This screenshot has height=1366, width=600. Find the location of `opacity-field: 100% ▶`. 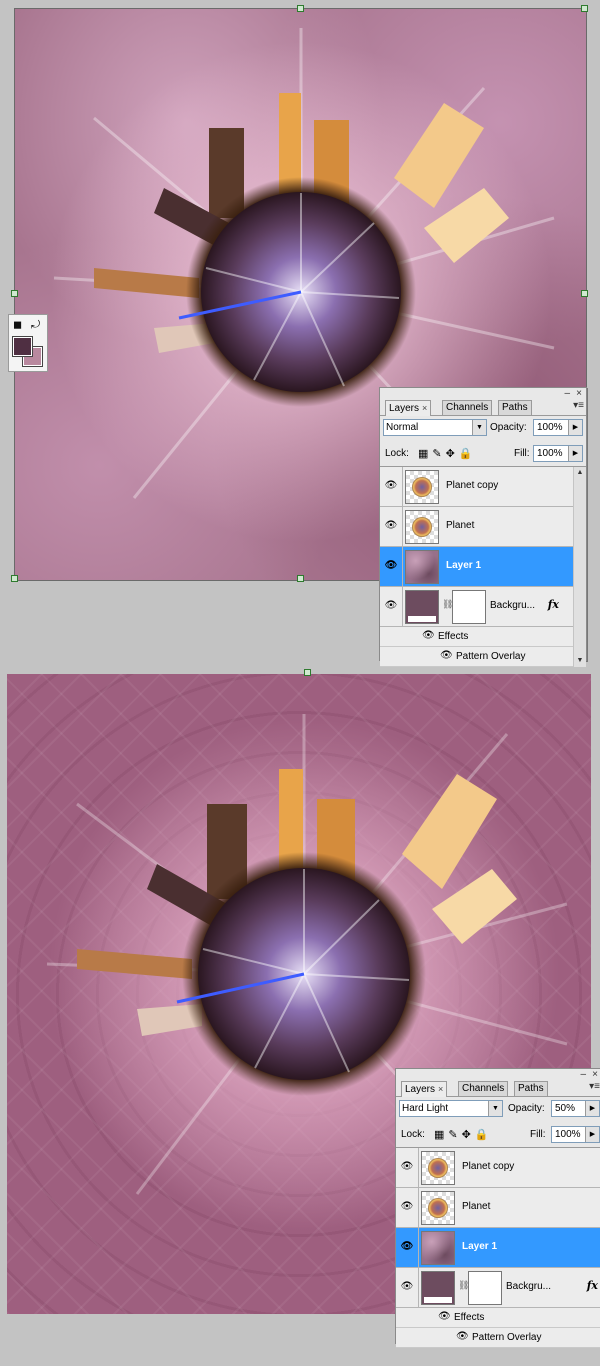

opacity-field: 100% ▶ is located at coordinates (558, 427).